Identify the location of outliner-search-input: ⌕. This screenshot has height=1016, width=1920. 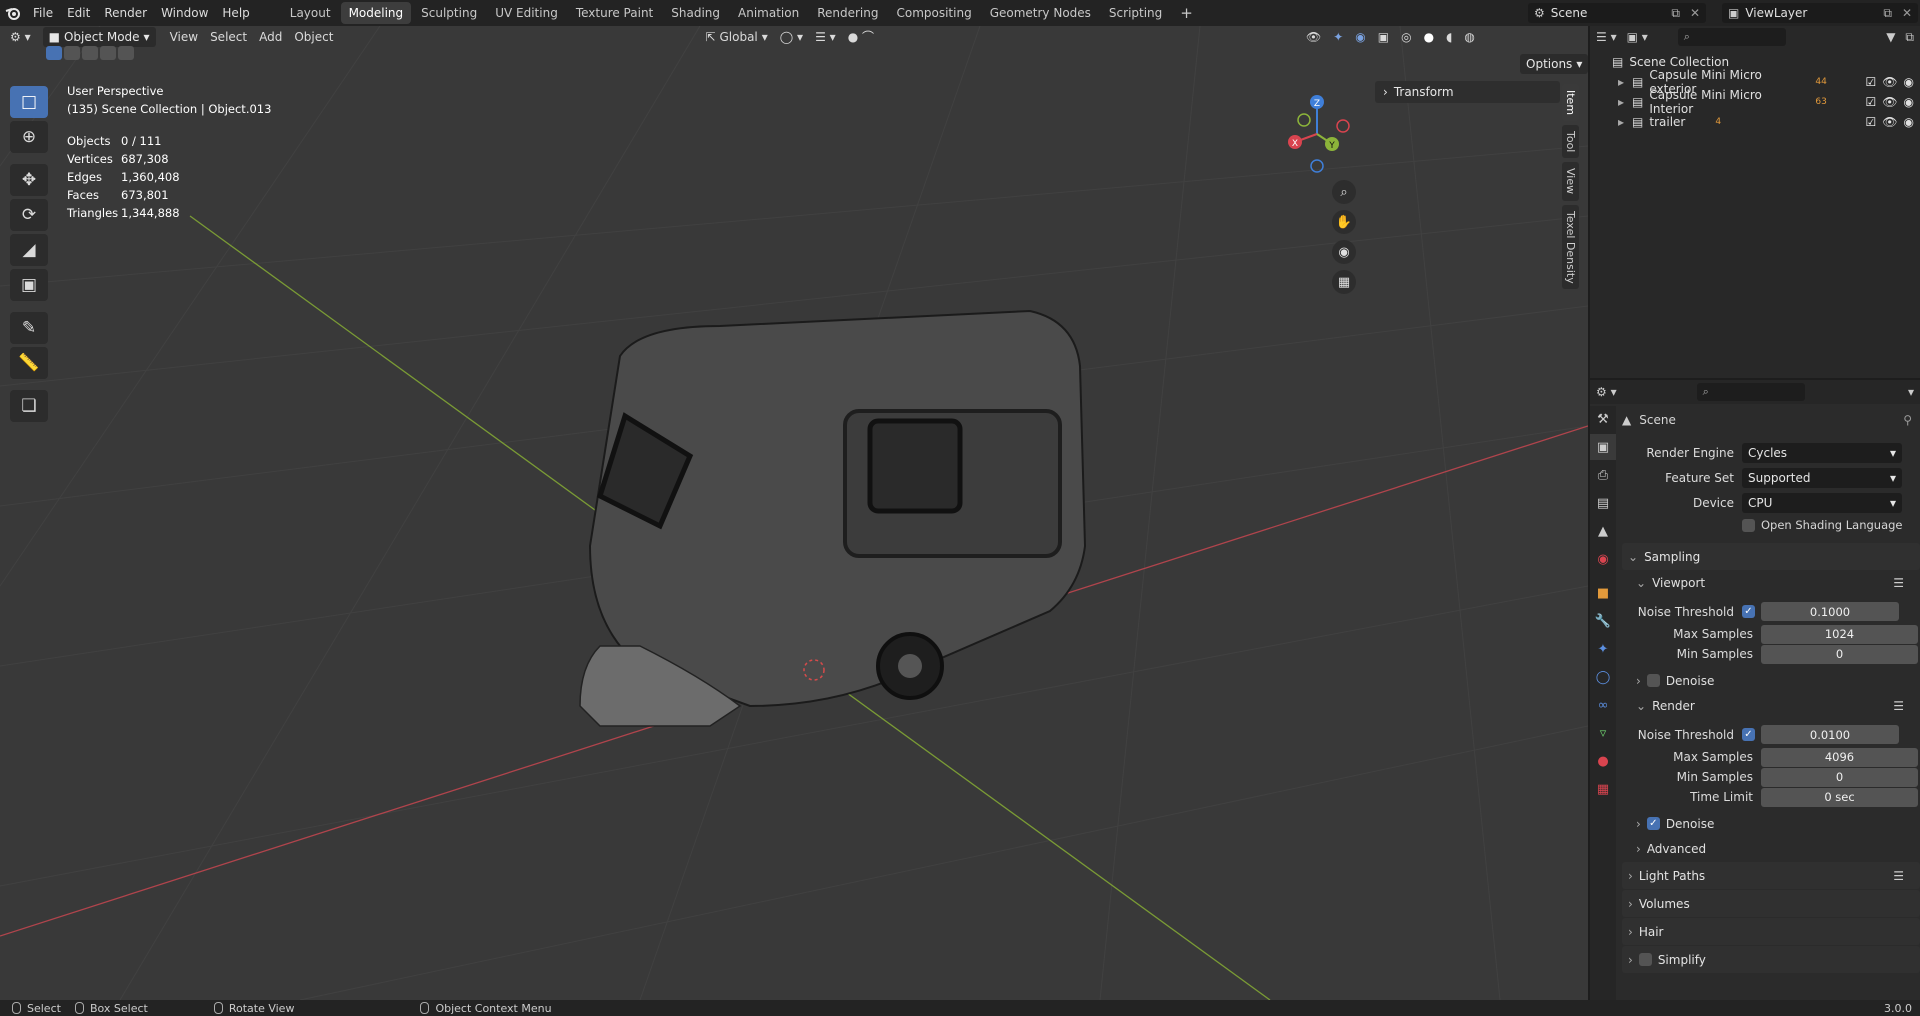
(1731, 37).